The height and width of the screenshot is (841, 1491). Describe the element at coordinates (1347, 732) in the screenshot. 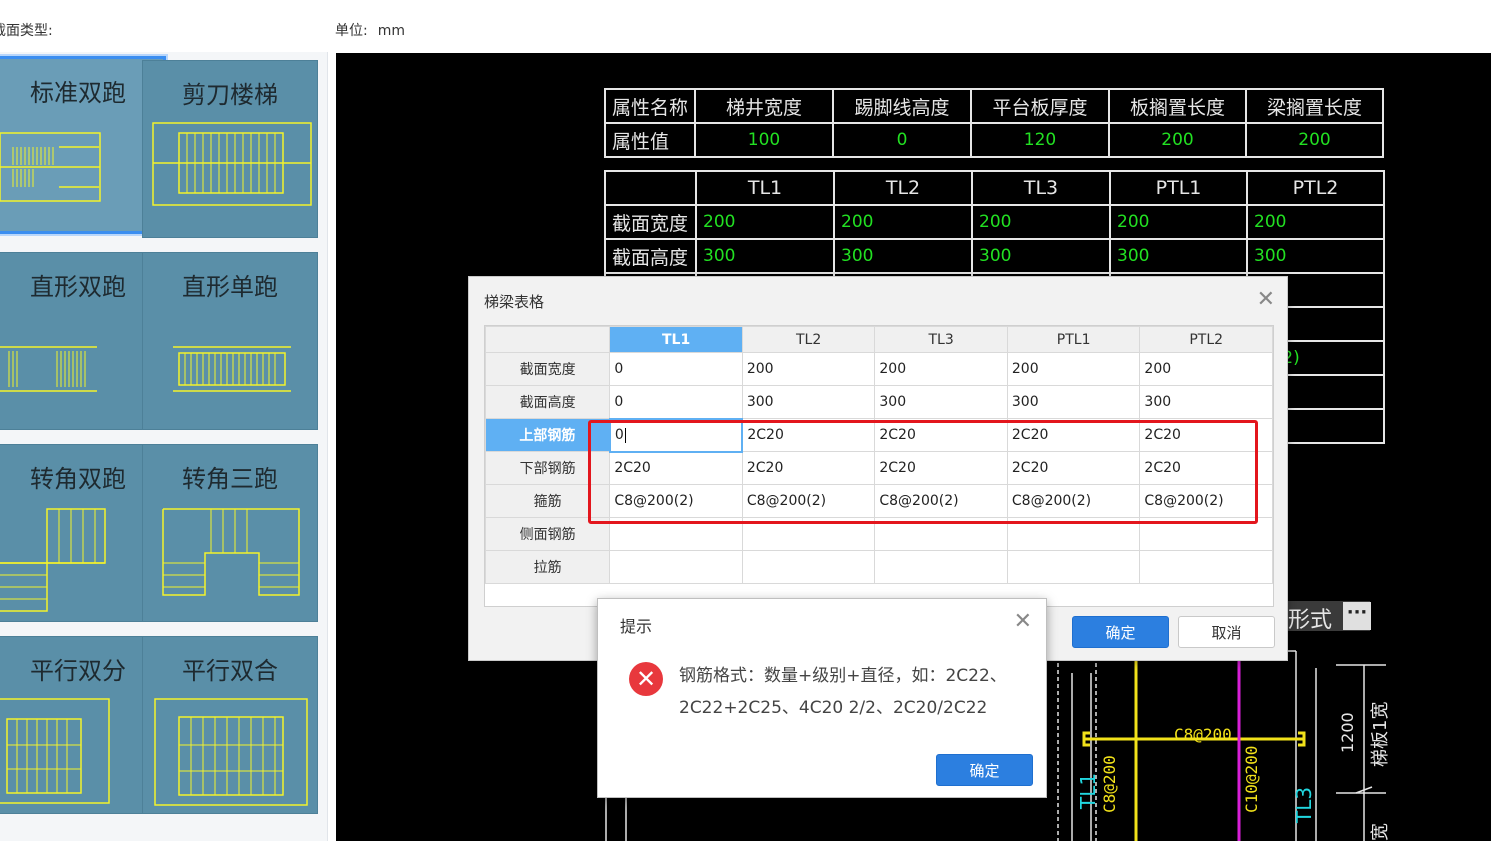

I see `dimension-1200-label: 1200` at that location.